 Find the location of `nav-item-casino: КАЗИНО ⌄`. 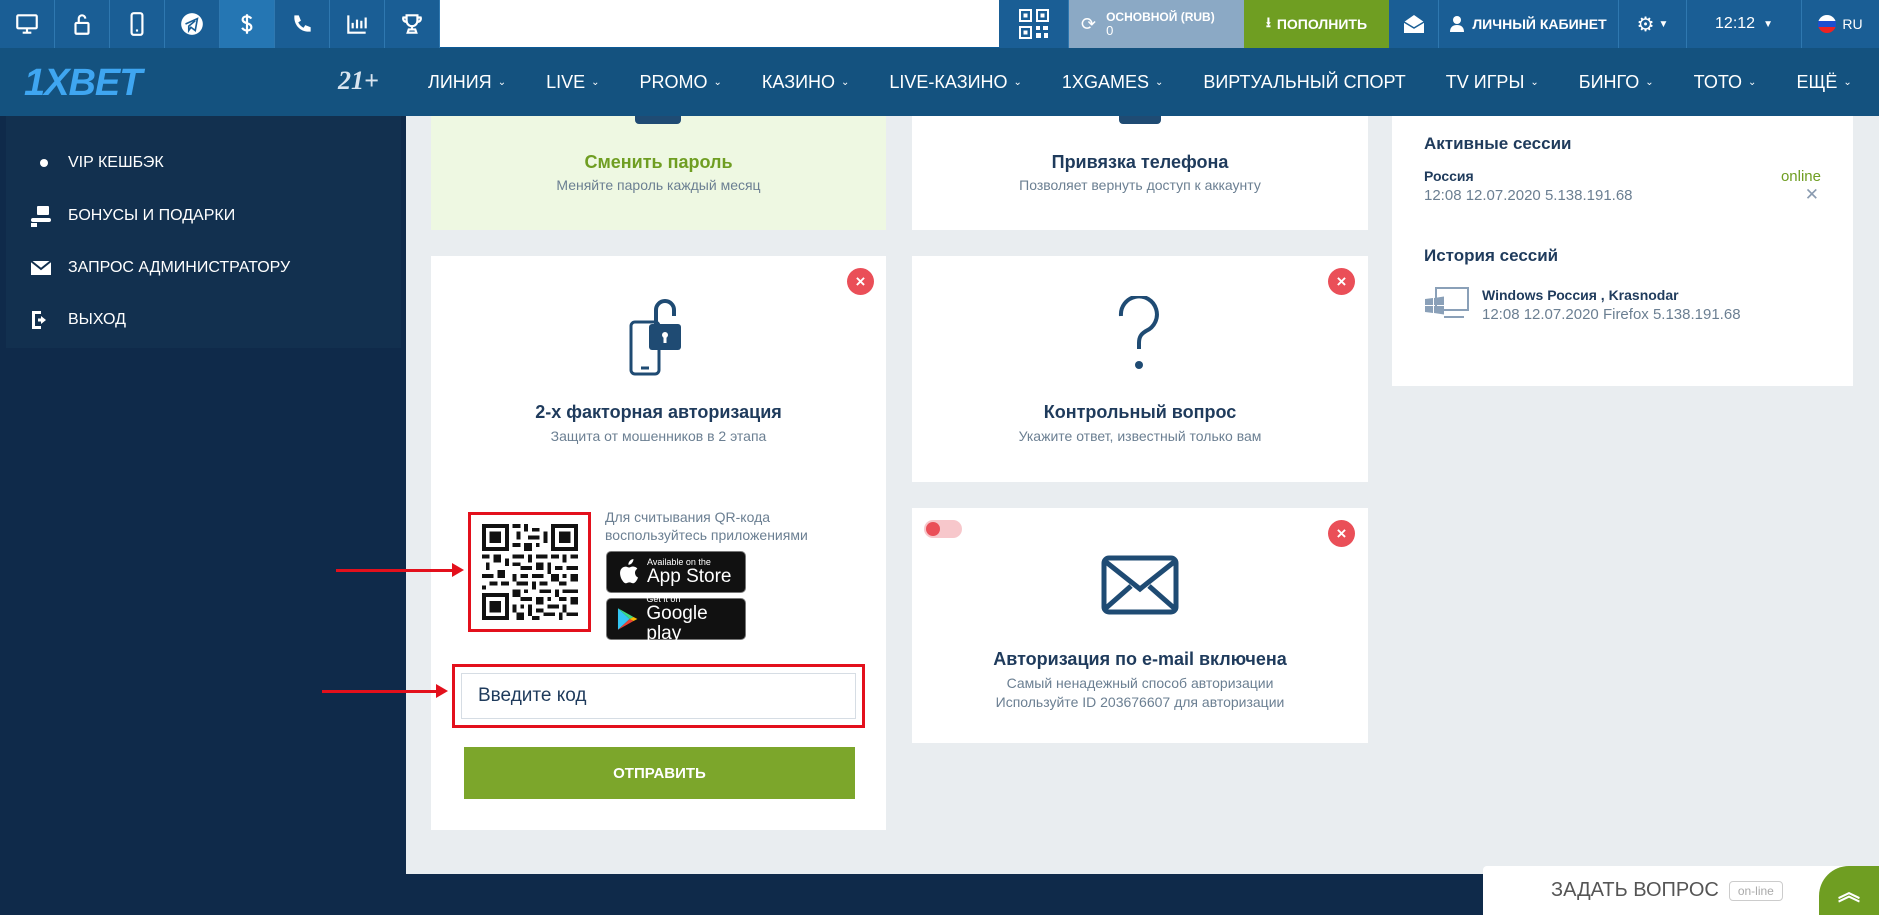

nav-item-casino: КАЗИНО ⌄ is located at coordinates (806, 82).